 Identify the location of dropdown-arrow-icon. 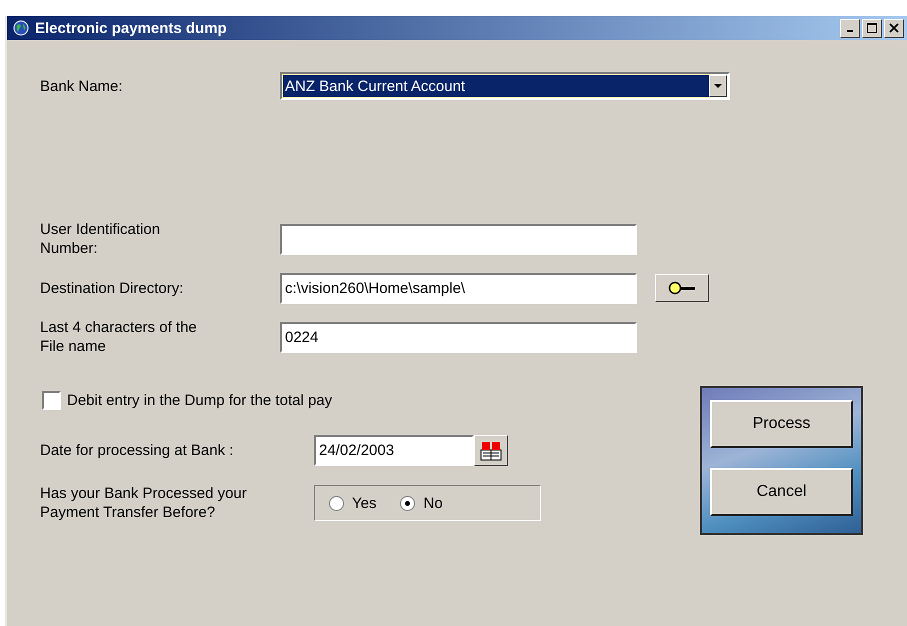
(718, 86).